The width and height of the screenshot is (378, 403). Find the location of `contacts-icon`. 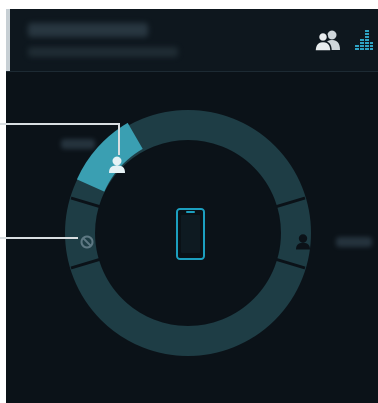

contacts-icon is located at coordinates (328, 40).